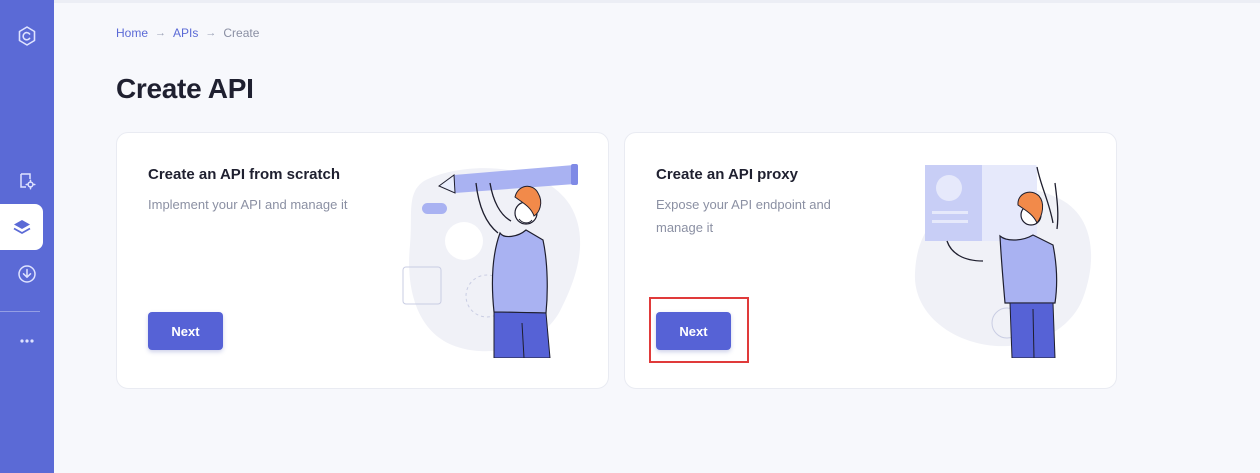 The image size is (1260, 473). Describe the element at coordinates (185, 331) in the screenshot. I see `next-button-scratch: Next` at that location.